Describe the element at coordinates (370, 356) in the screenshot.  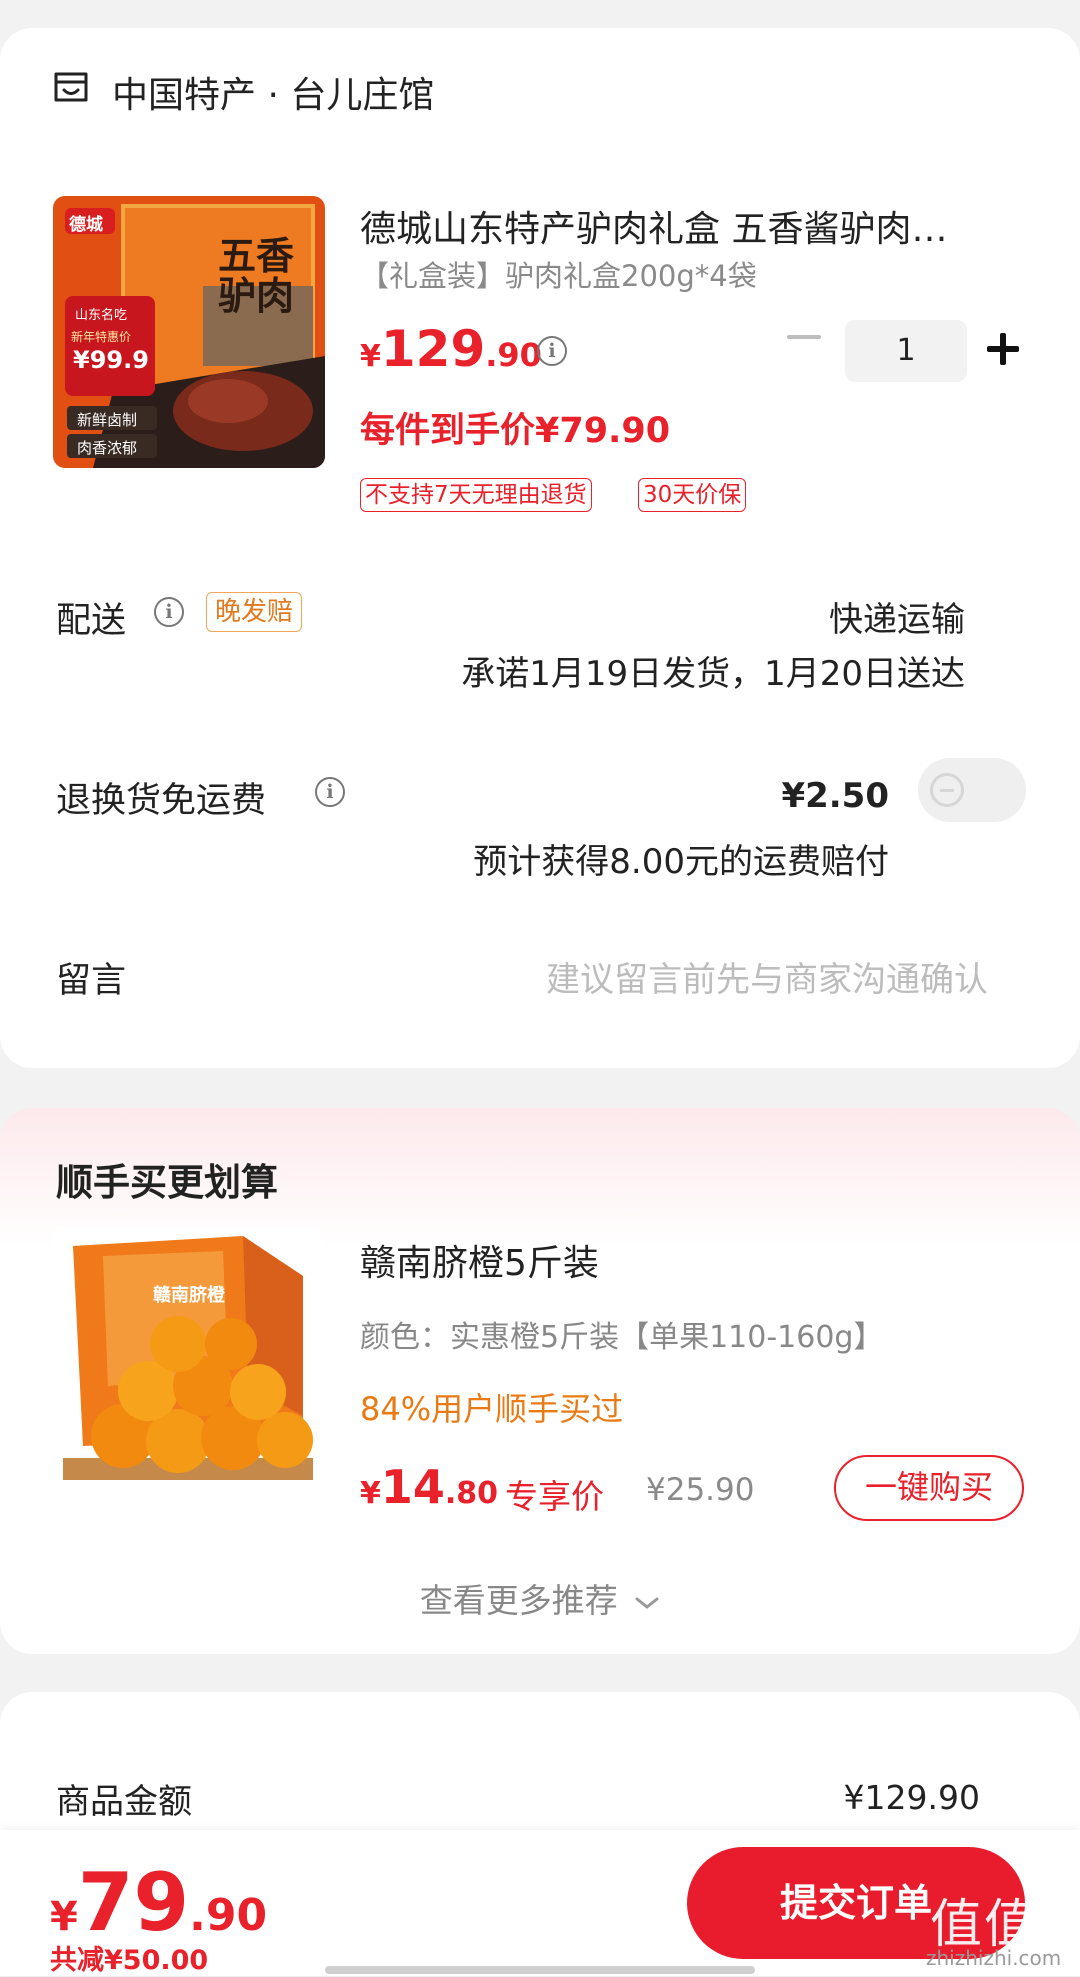
I see `price-currency: ¥` at that location.